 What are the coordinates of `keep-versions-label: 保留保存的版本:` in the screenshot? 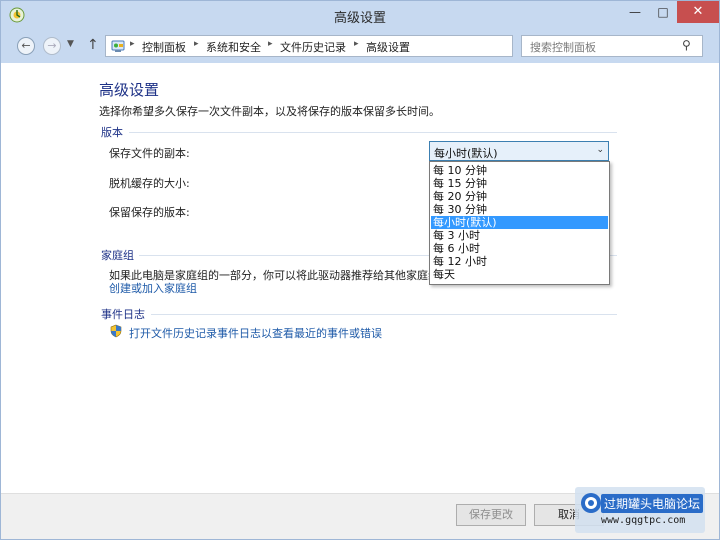 It's located at (149, 212).